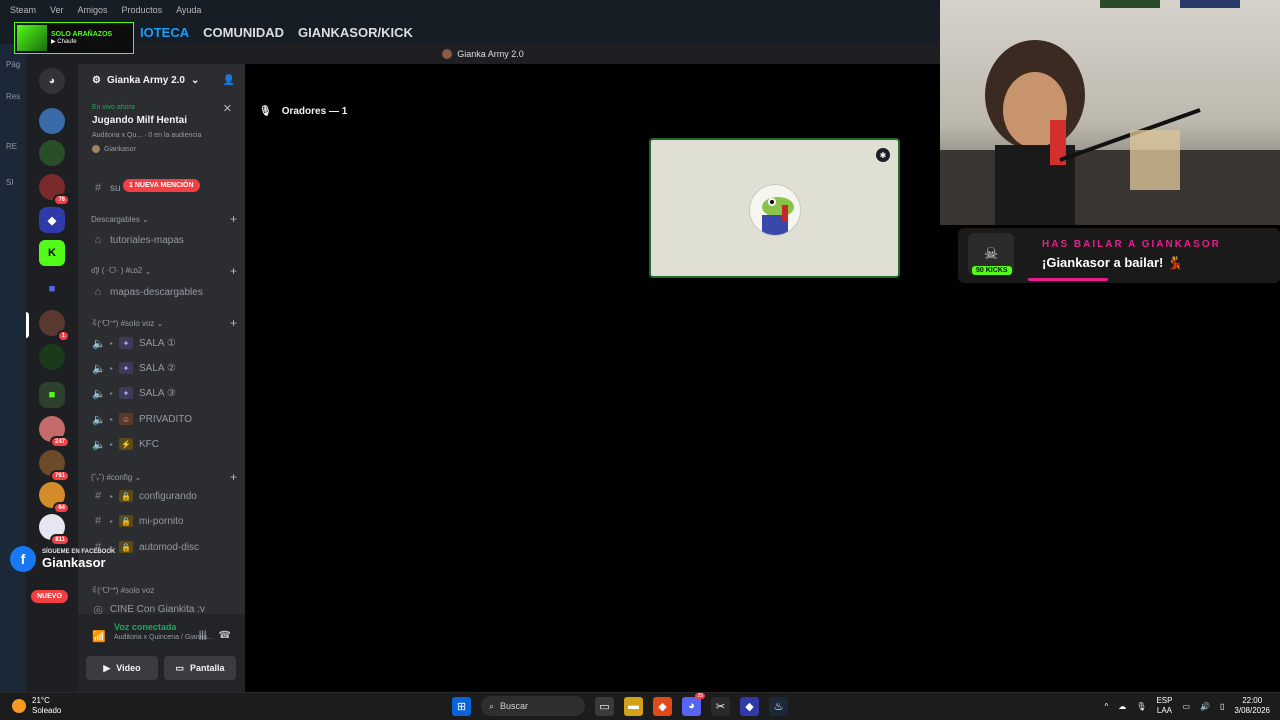 Image resolution: width=1280 pixels, height=720 pixels. What do you see at coordinates (115, 188) in the screenshot?
I see `channel-label: su` at bounding box center [115, 188].